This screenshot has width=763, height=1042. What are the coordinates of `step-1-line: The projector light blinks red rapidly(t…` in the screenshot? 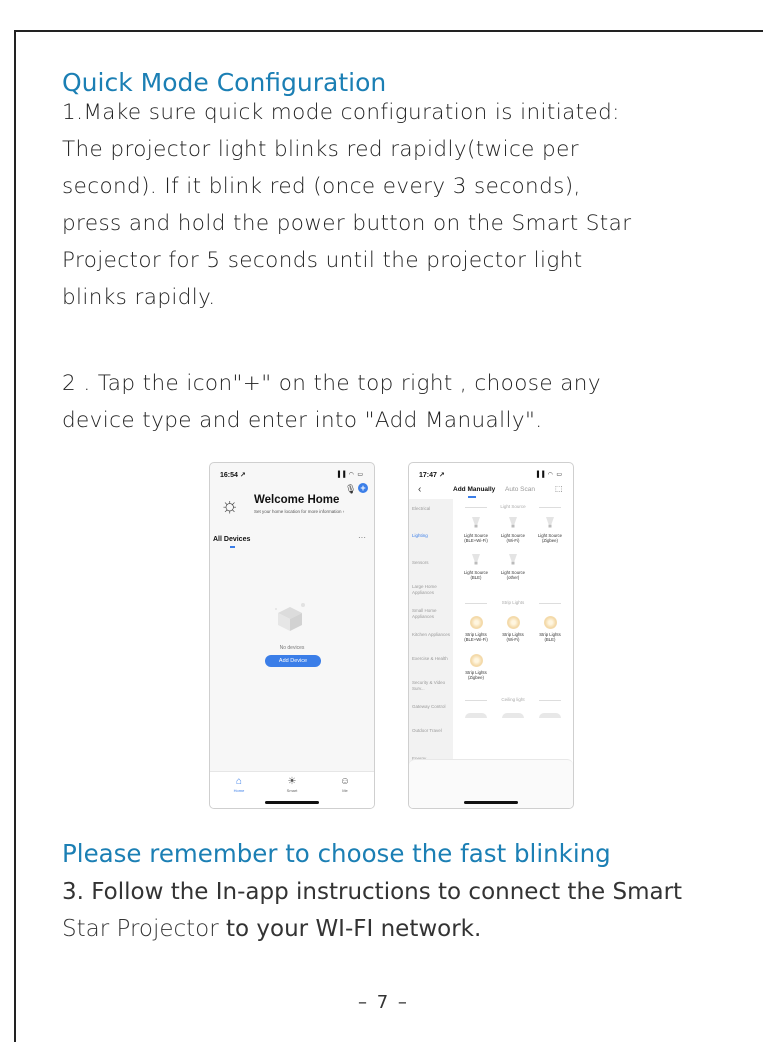 It's located at (320, 149).